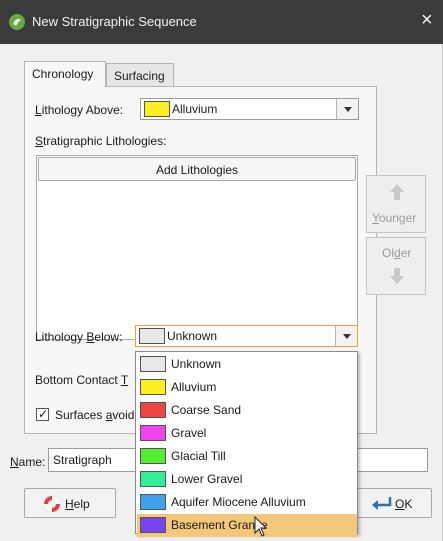 The height and width of the screenshot is (541, 443). What do you see at coordinates (221, 22) in the screenshot?
I see `title-bar: New Stratigraphic Sequence ×` at bounding box center [221, 22].